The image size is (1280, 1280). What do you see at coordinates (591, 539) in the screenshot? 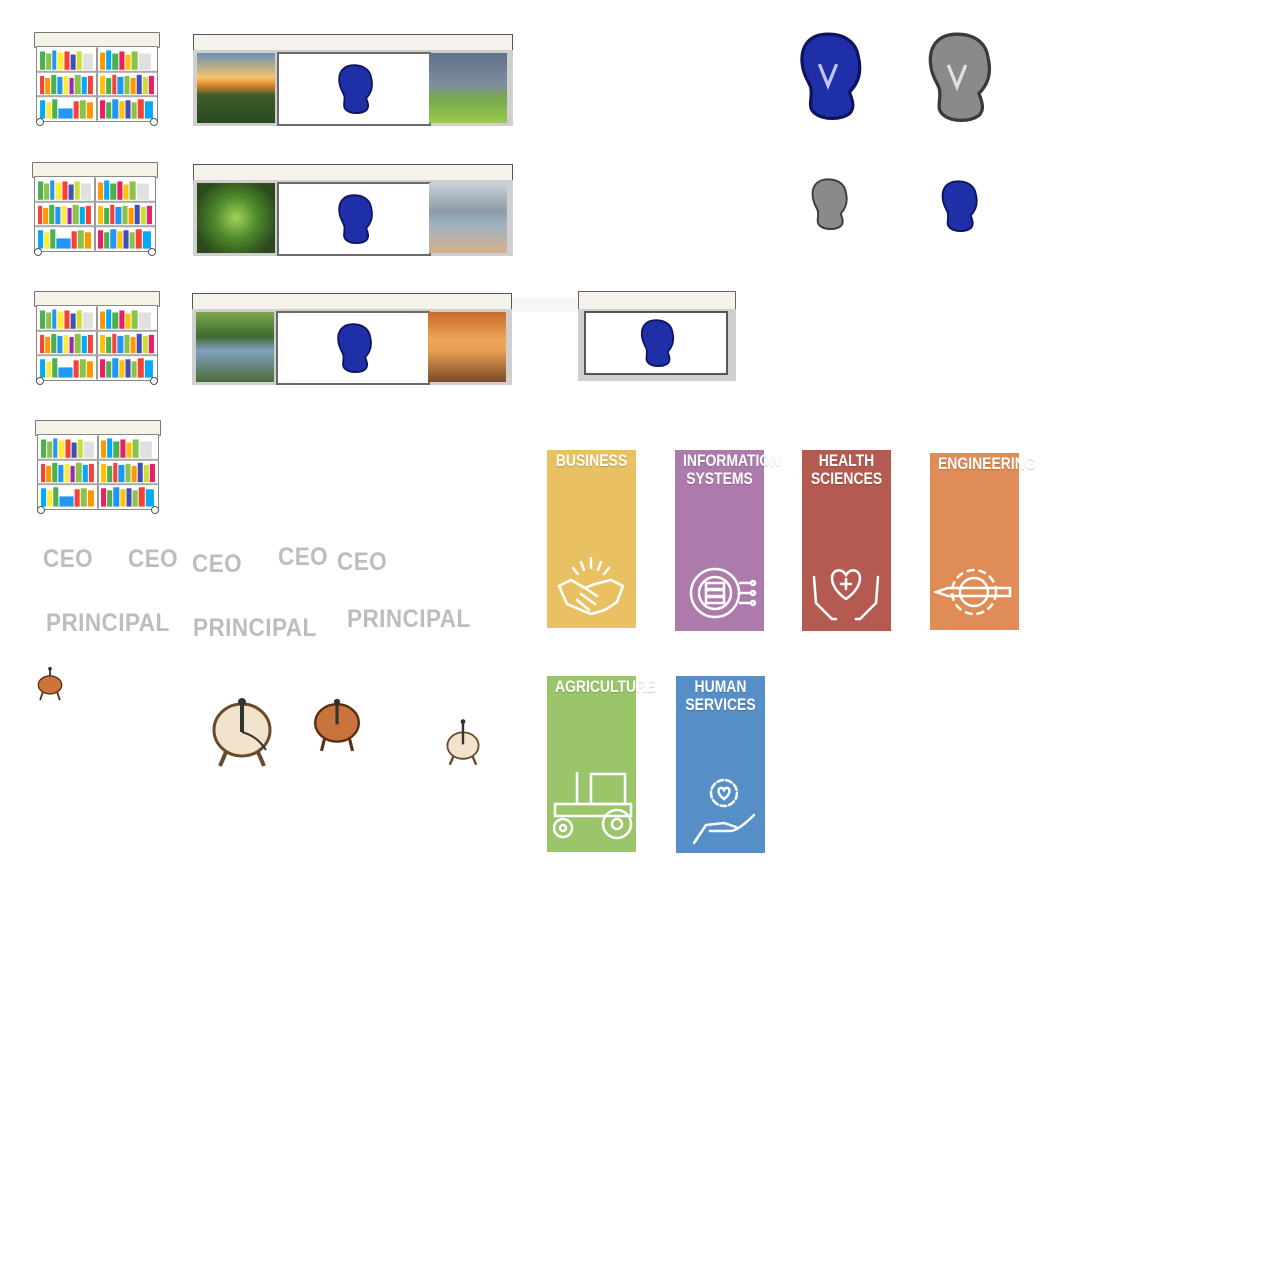
I see `card-business: BUSINESS` at bounding box center [591, 539].